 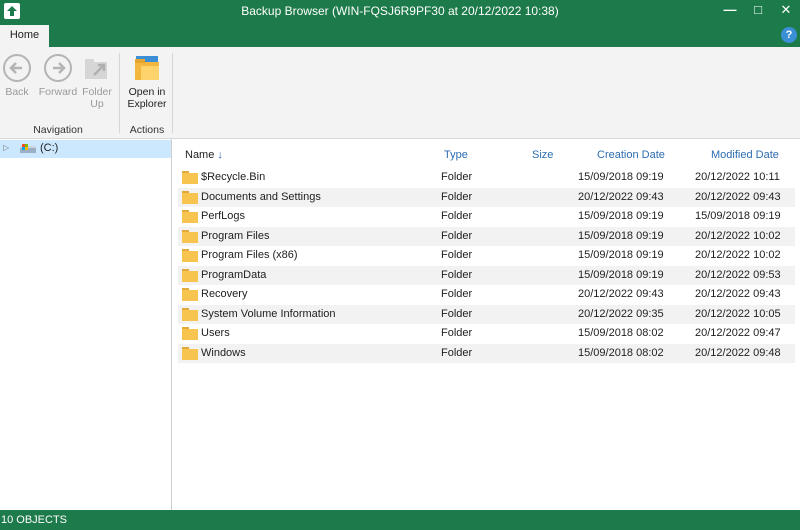 What do you see at coordinates (34, 520) in the screenshot?
I see `object-count: 10 OBJECTS` at bounding box center [34, 520].